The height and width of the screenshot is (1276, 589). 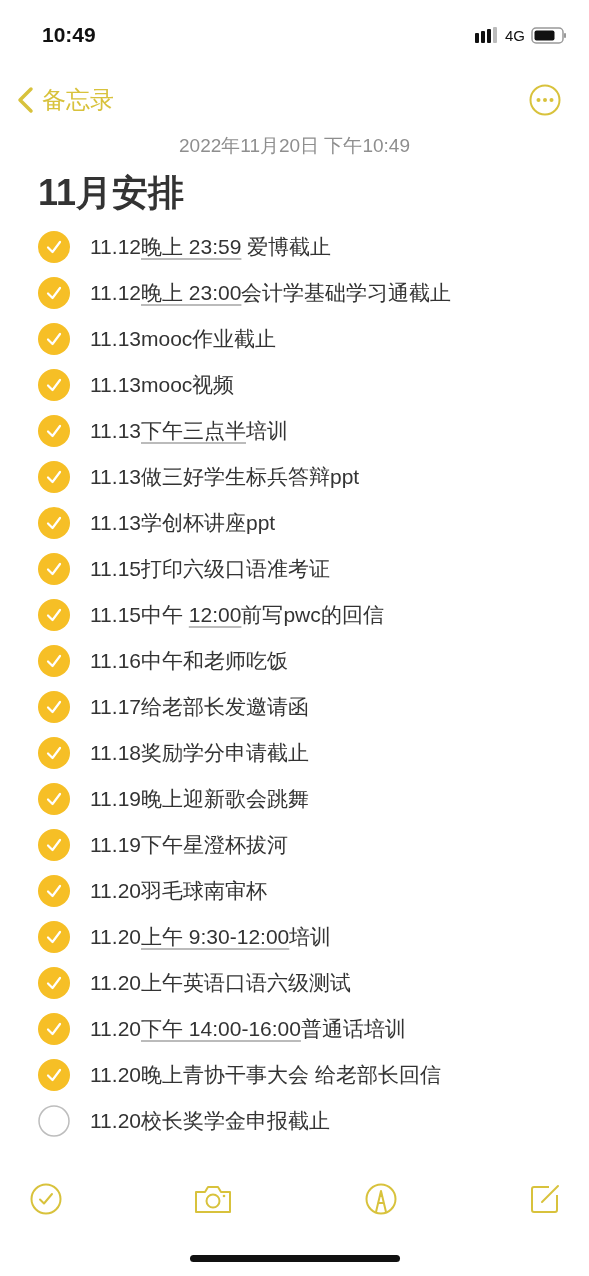 What do you see at coordinates (294, 1258) in the screenshot?
I see `home-indicator` at bounding box center [294, 1258].